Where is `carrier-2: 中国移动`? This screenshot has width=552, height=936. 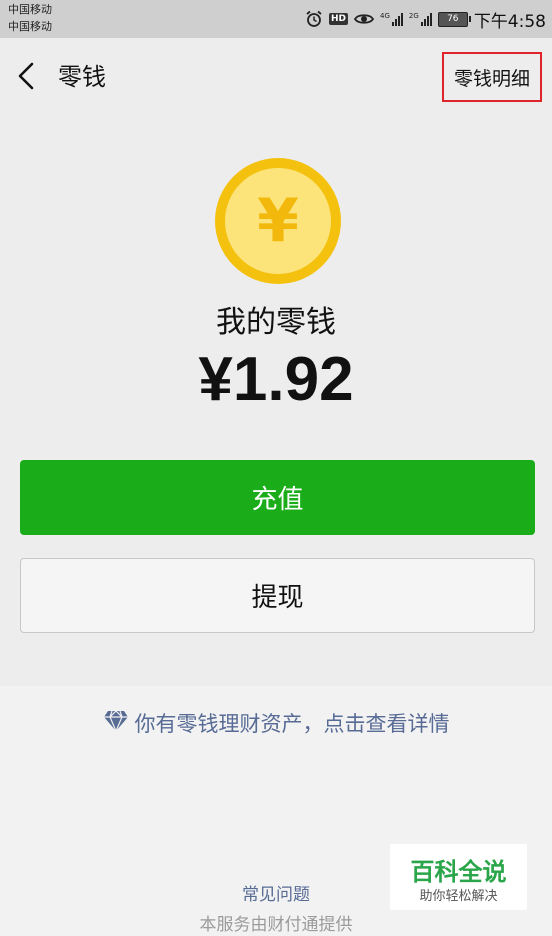
carrier-2: 中国移动 is located at coordinates (30, 26).